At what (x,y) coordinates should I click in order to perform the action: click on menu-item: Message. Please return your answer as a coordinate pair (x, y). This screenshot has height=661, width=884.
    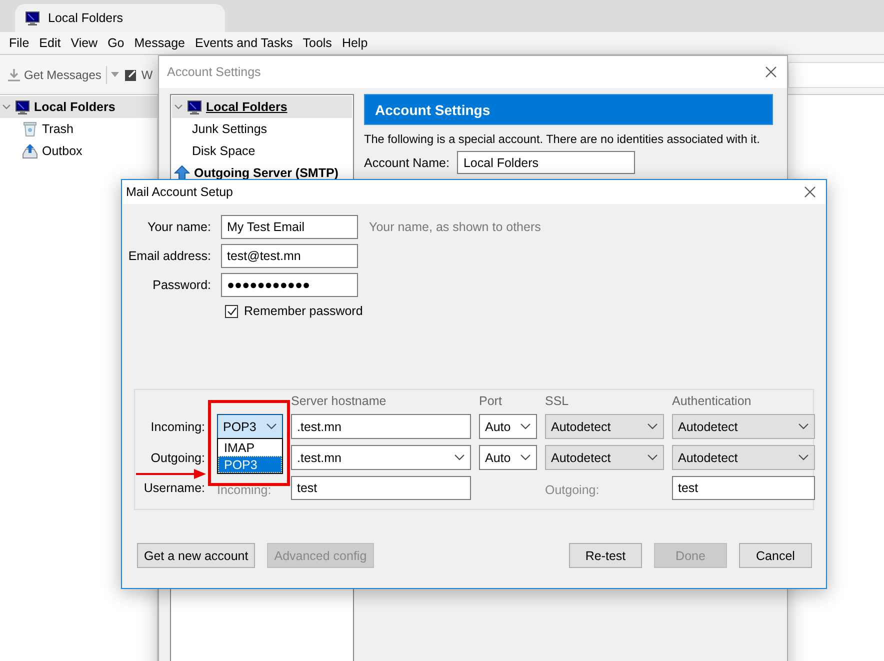
    Looking at the image, I should click on (159, 43).